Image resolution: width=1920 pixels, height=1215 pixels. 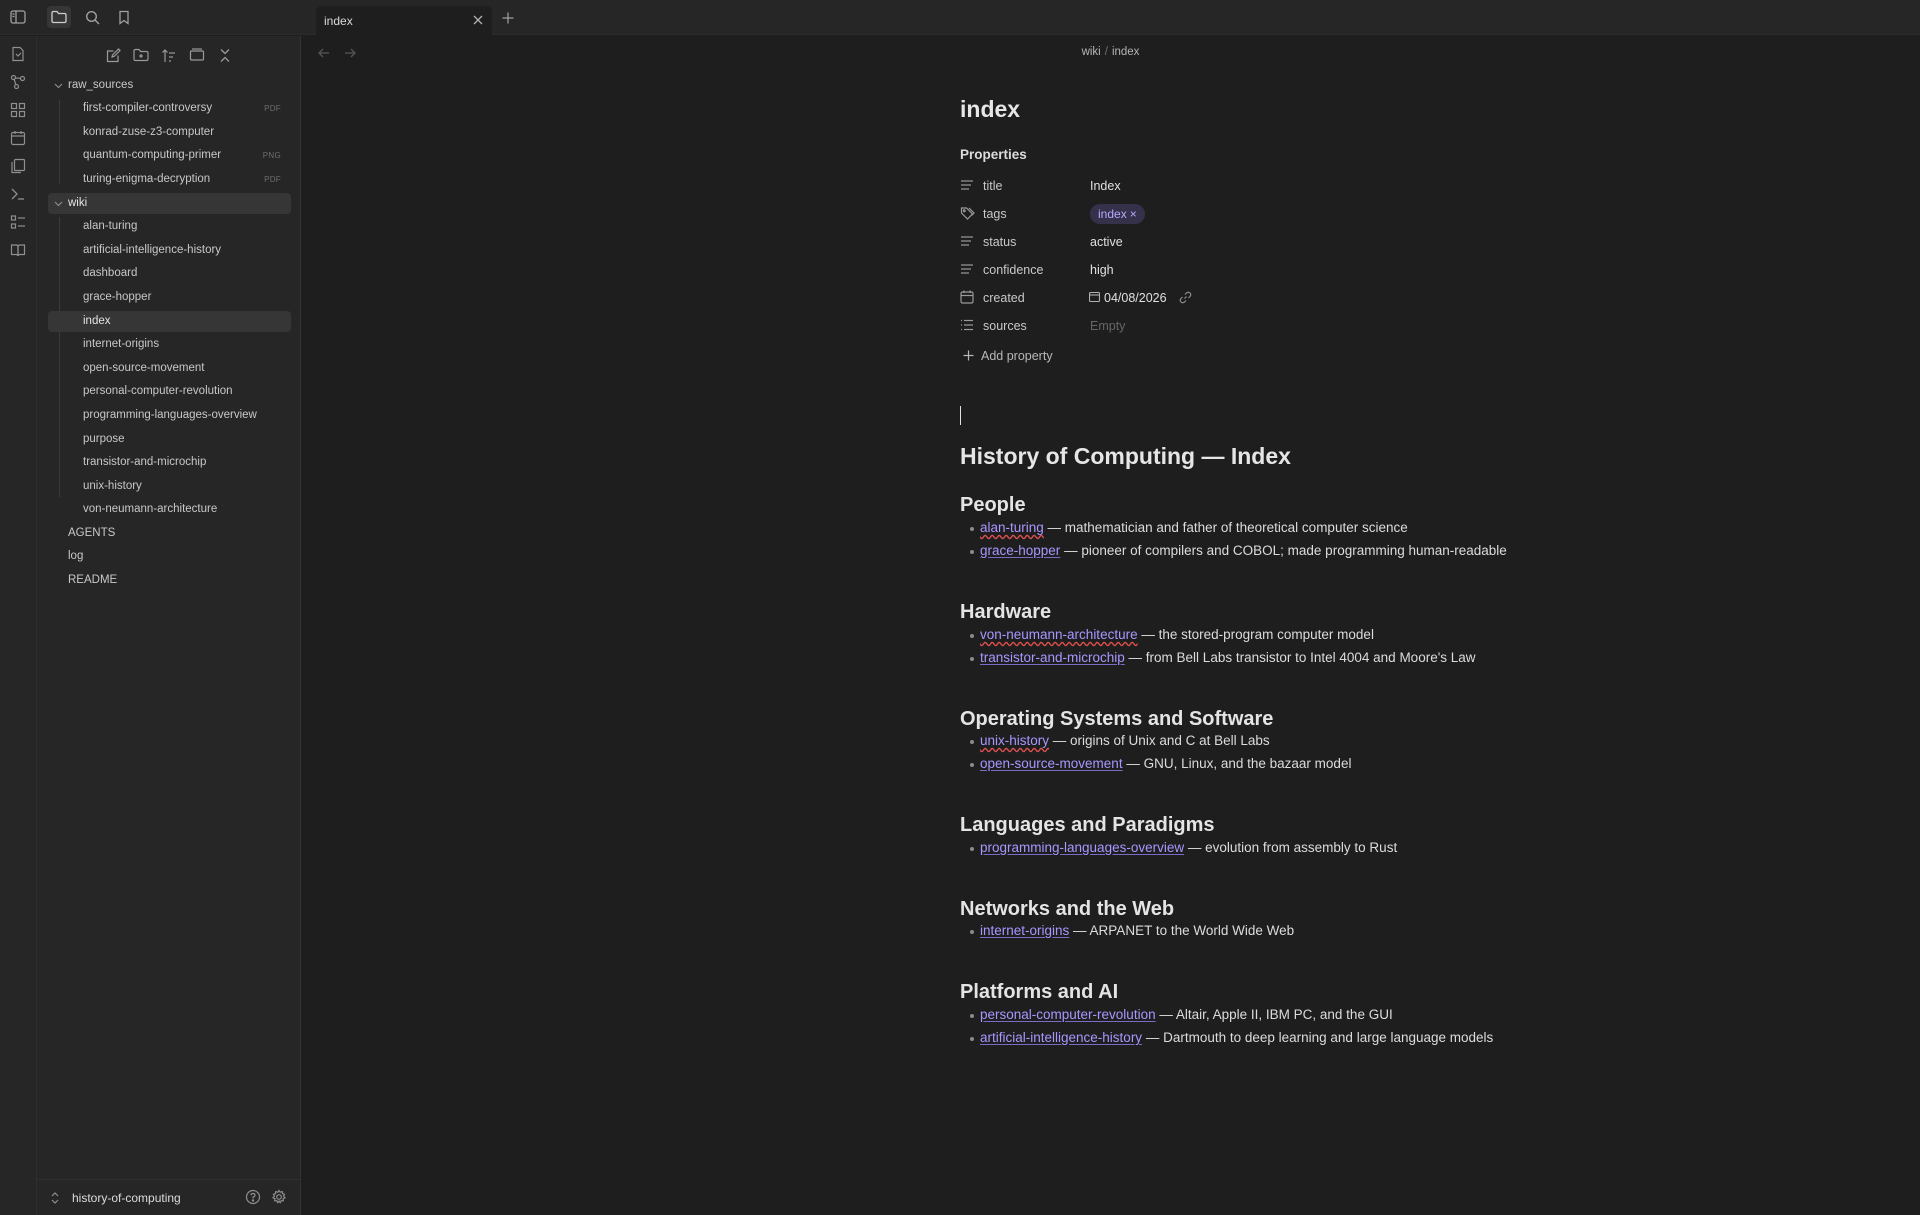 I want to click on canvas-icon, so click(x=18, y=110).